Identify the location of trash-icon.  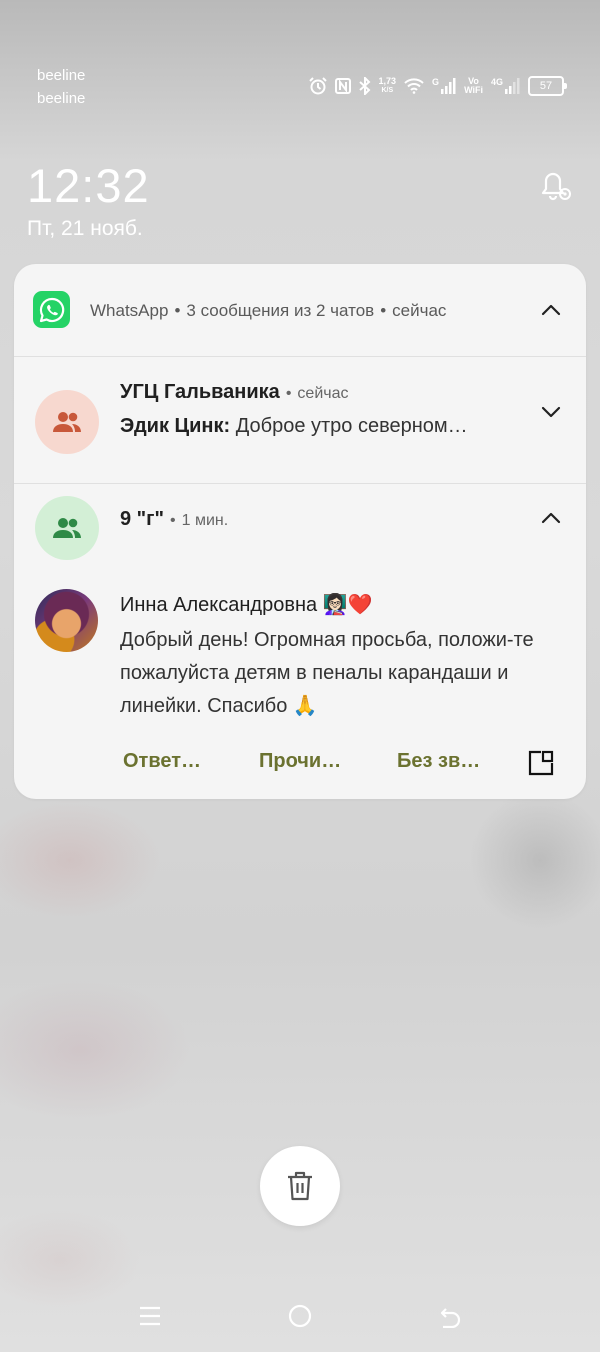
(300, 1186).